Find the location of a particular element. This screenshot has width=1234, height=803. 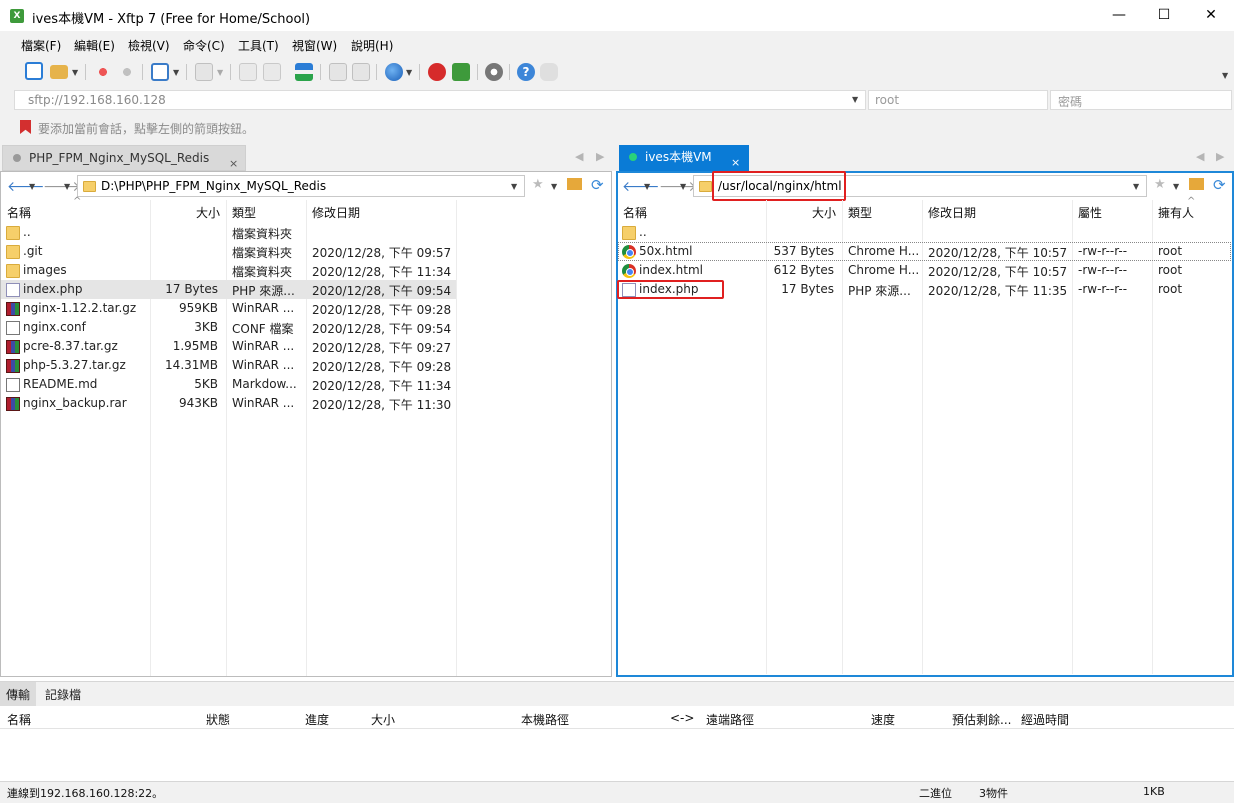

toolbar-overflow-icon: ▼ is located at coordinates (1225, 75).